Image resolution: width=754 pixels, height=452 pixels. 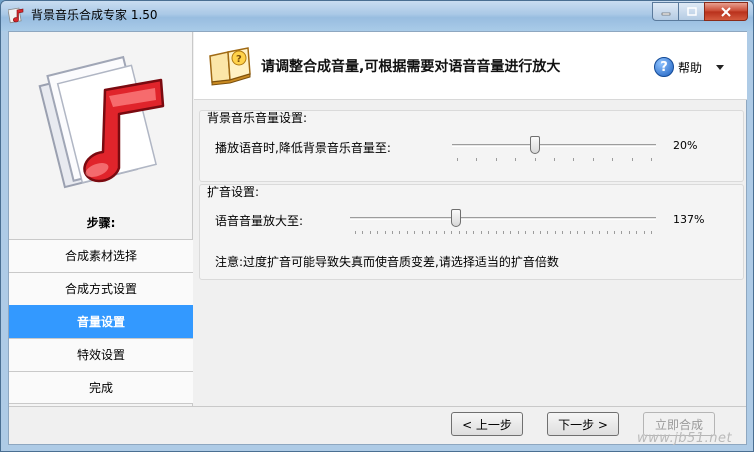 I want to click on bg-music-volume-slider, so click(x=554, y=149).